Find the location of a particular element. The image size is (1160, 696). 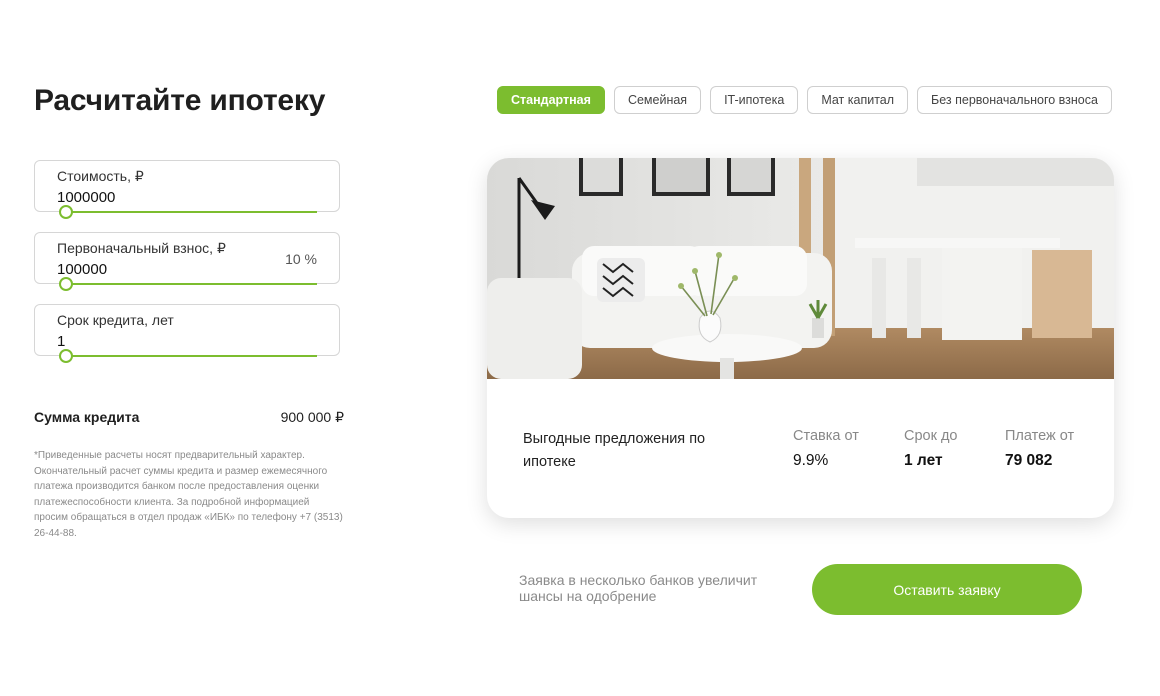

down-payment-field-label: Первоначальный взнос, ₽ is located at coordinates (141, 248).